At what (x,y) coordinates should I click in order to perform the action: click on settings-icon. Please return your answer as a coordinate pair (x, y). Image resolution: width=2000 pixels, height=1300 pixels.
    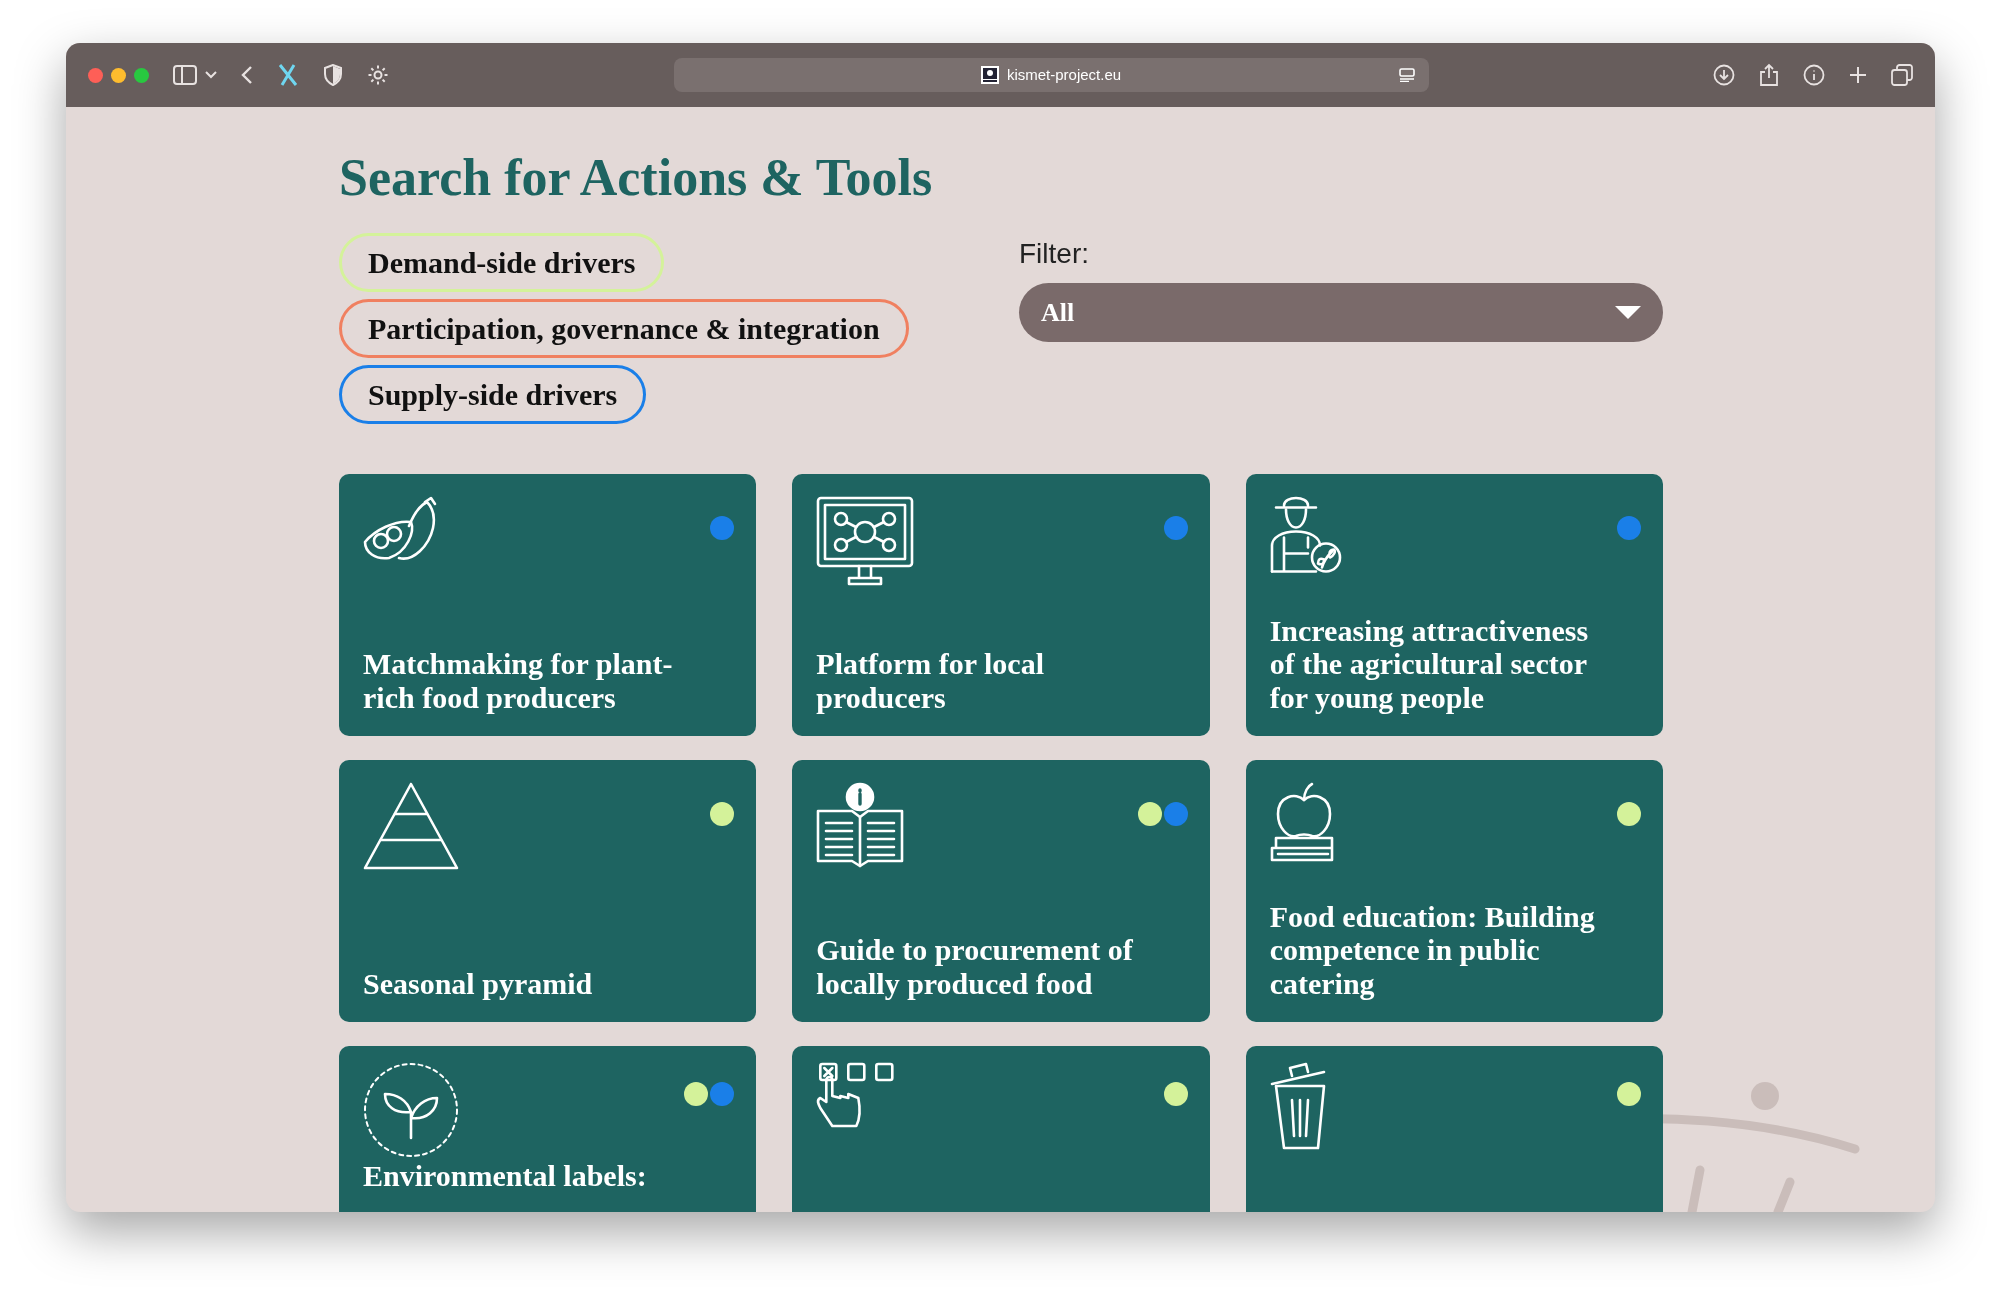
    Looking at the image, I should click on (378, 75).